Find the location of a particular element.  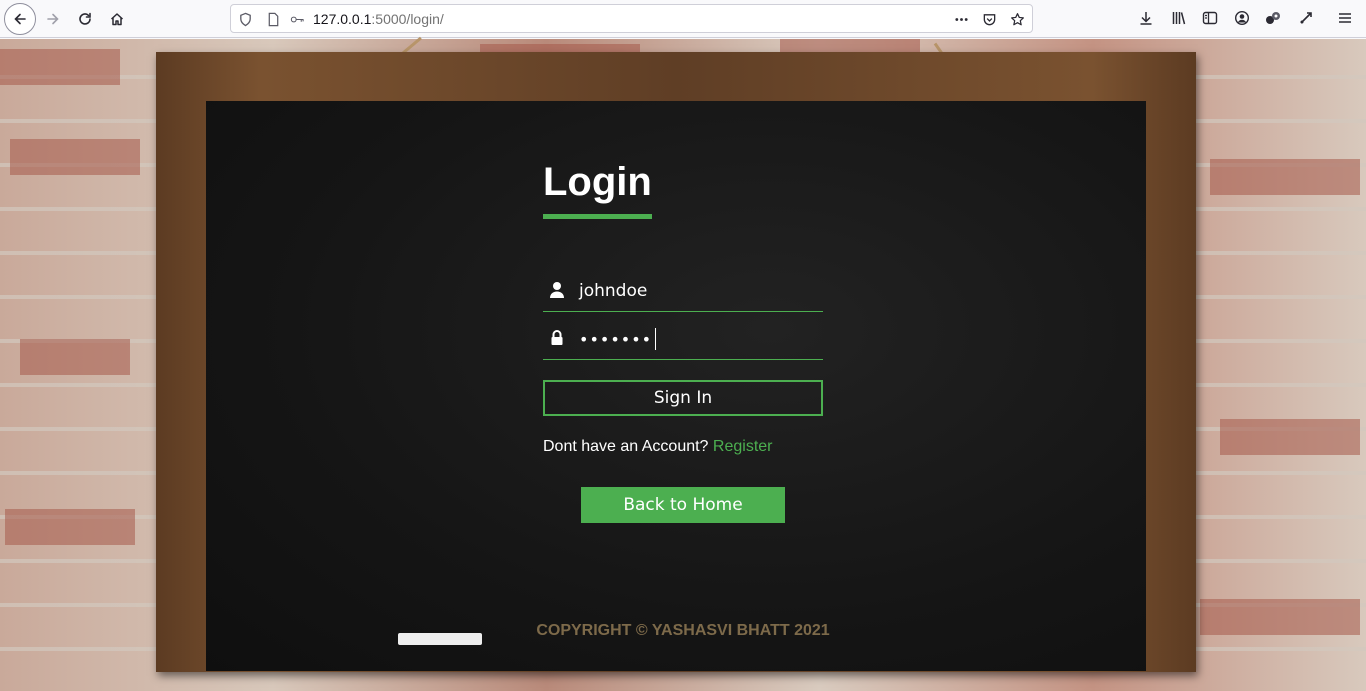

sidebar-icon is located at coordinates (1210, 18).